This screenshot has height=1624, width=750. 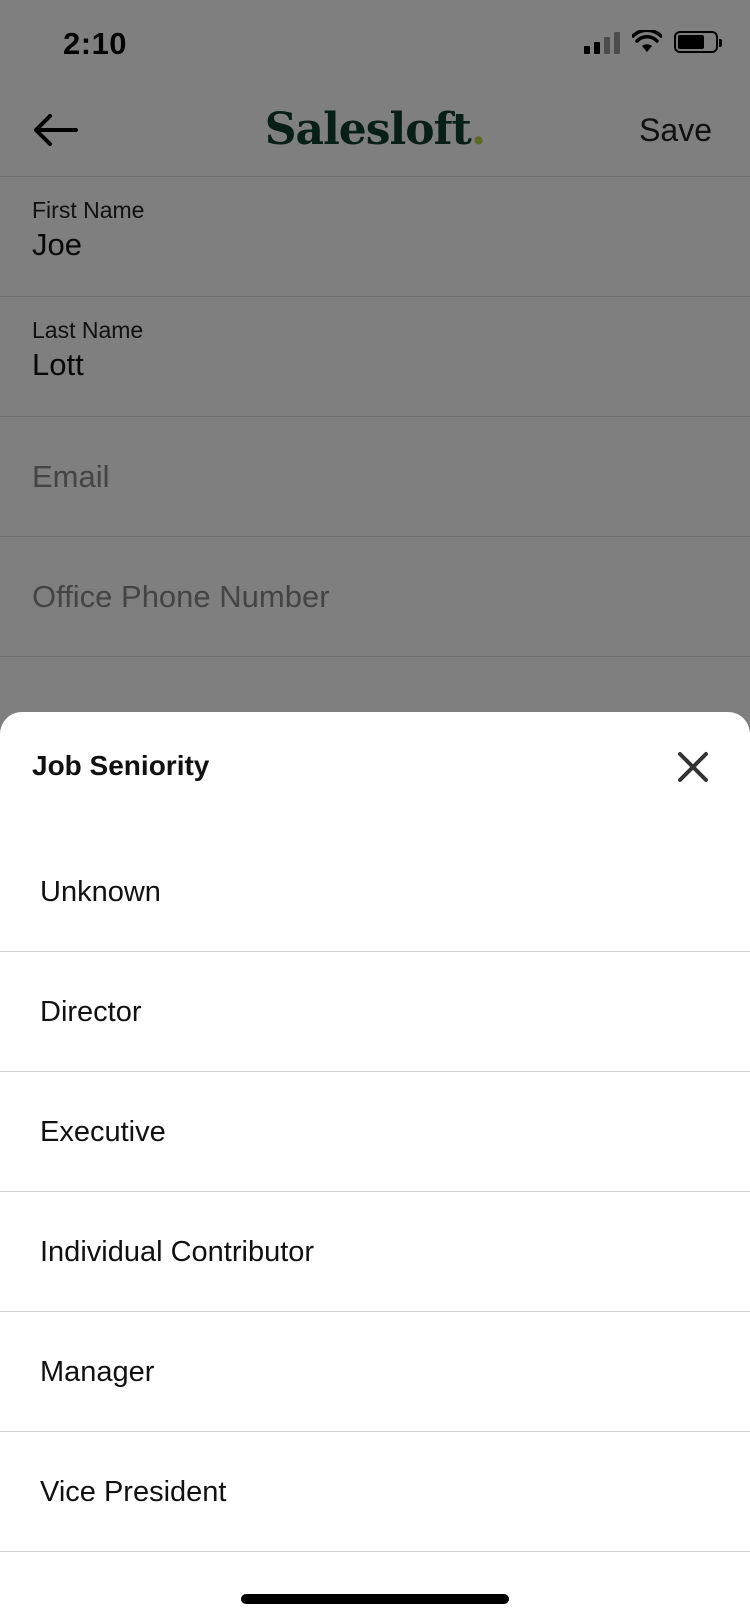 What do you see at coordinates (97, 1372) in the screenshot?
I see `option-label: Manager` at bounding box center [97, 1372].